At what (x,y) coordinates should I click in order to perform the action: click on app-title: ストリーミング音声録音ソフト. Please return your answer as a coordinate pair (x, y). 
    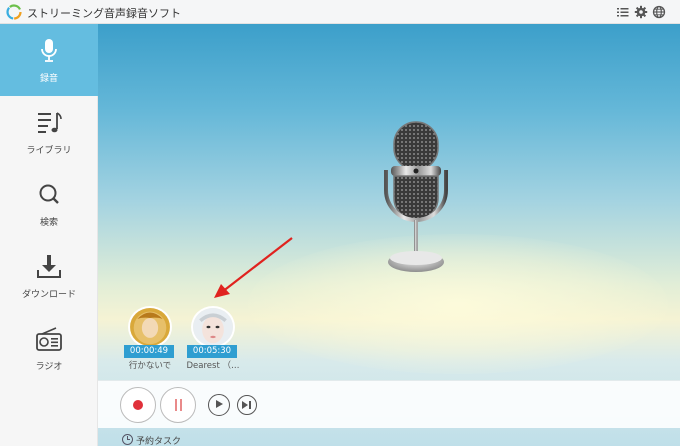
    Looking at the image, I should click on (104, 13).